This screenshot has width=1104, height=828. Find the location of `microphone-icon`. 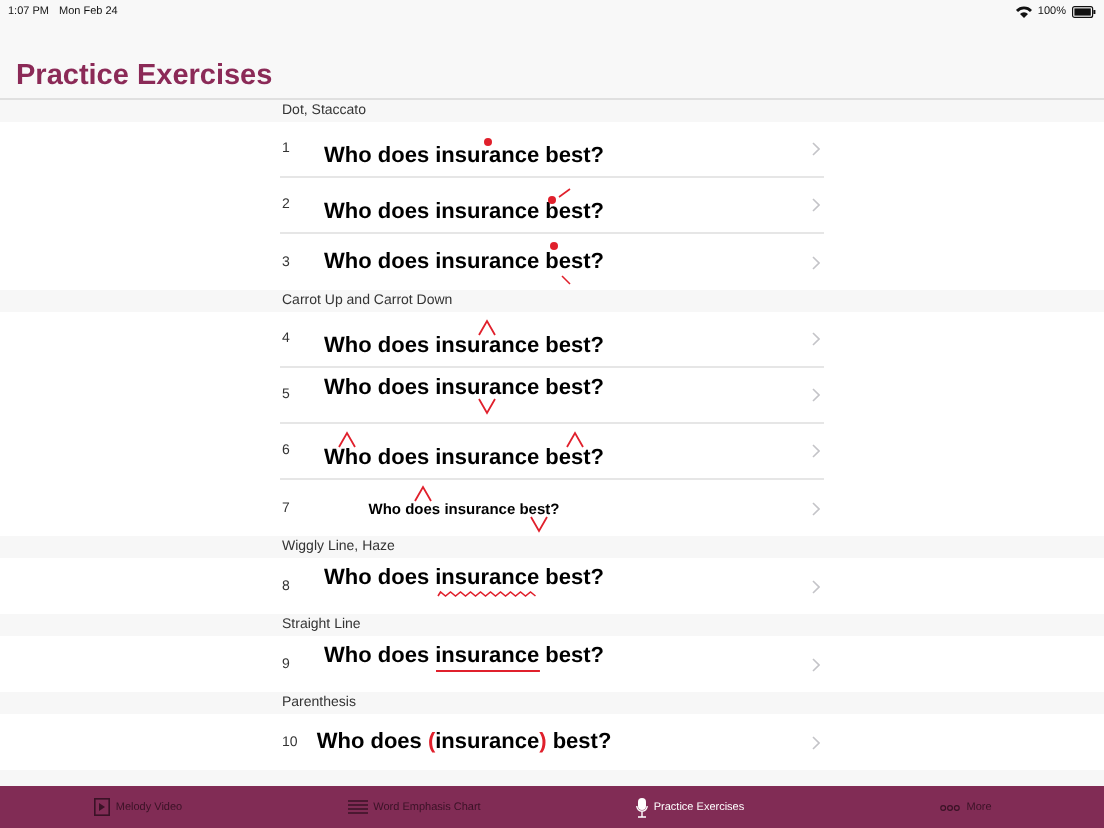

microphone-icon is located at coordinates (641, 807).